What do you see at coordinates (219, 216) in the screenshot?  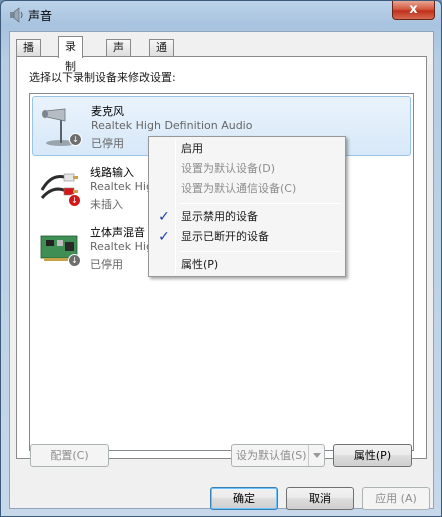 I see `menu-item-label: 显示禁用的设备` at bounding box center [219, 216].